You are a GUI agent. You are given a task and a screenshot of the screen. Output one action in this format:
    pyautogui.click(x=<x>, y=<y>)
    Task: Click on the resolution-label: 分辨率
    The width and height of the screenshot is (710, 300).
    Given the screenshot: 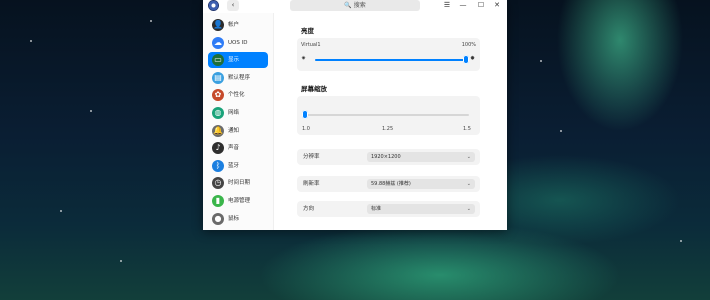 What is the action you would take?
    pyautogui.click(x=311, y=157)
    